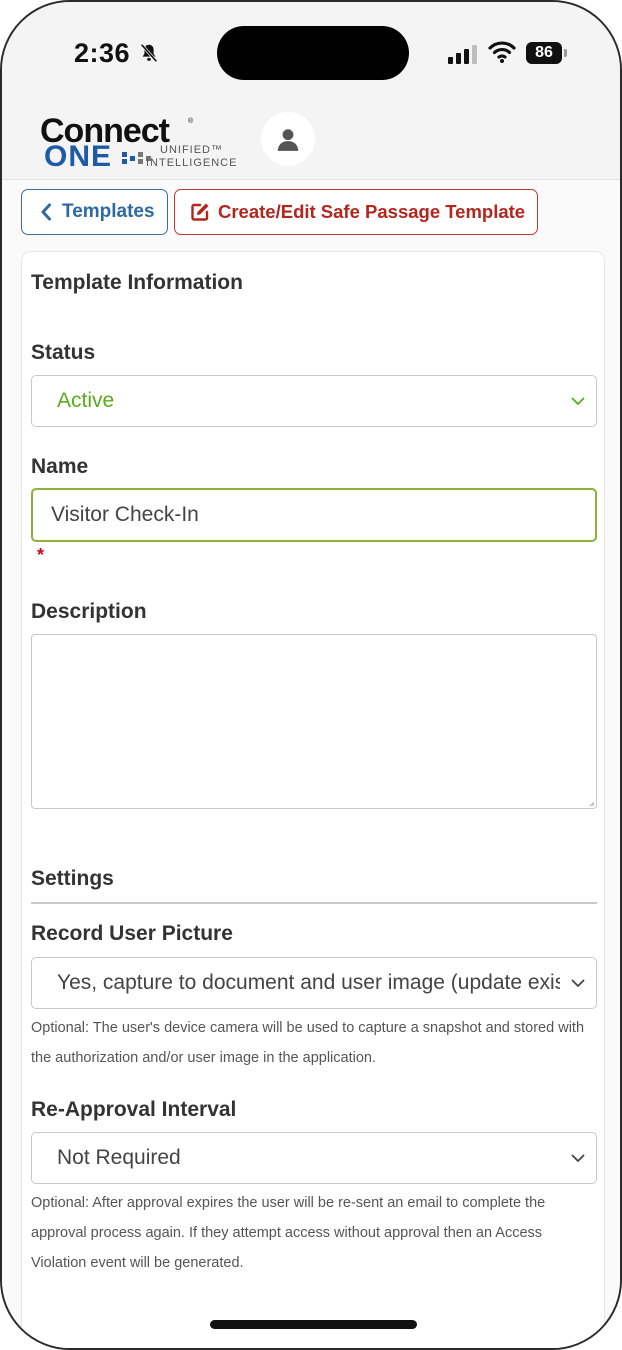  I want to click on record-user-picture-label: Record User Picture, so click(132, 933).